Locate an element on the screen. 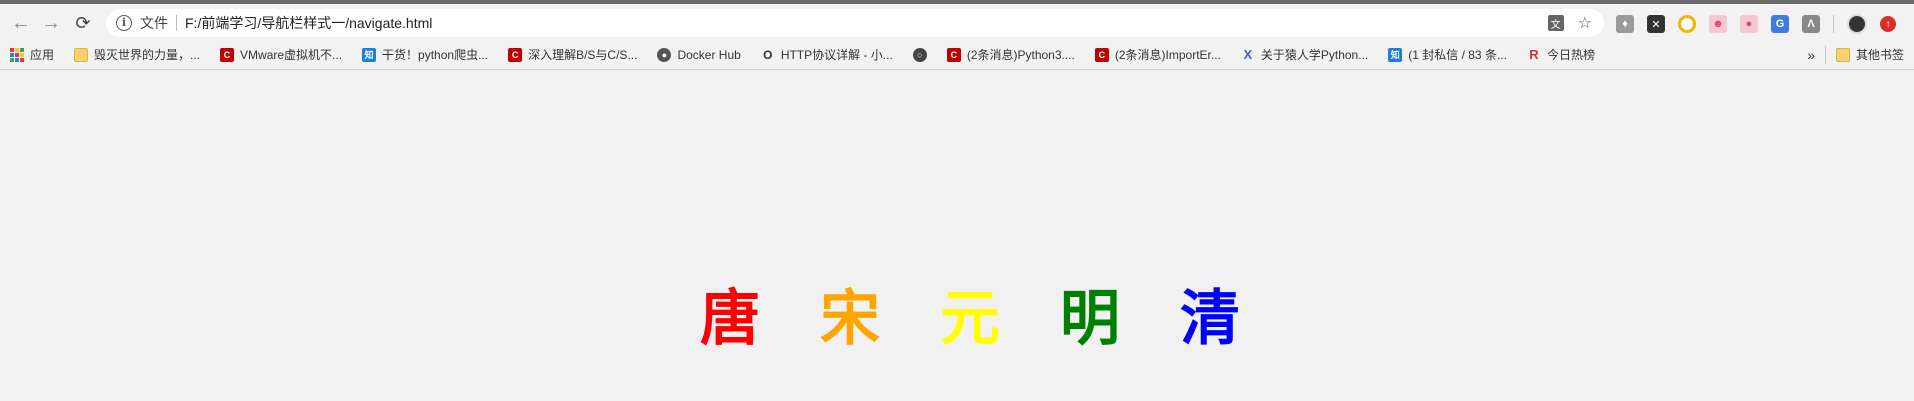 The width and height of the screenshot is (1914, 401). bookmark-label: 应用 is located at coordinates (42, 55).